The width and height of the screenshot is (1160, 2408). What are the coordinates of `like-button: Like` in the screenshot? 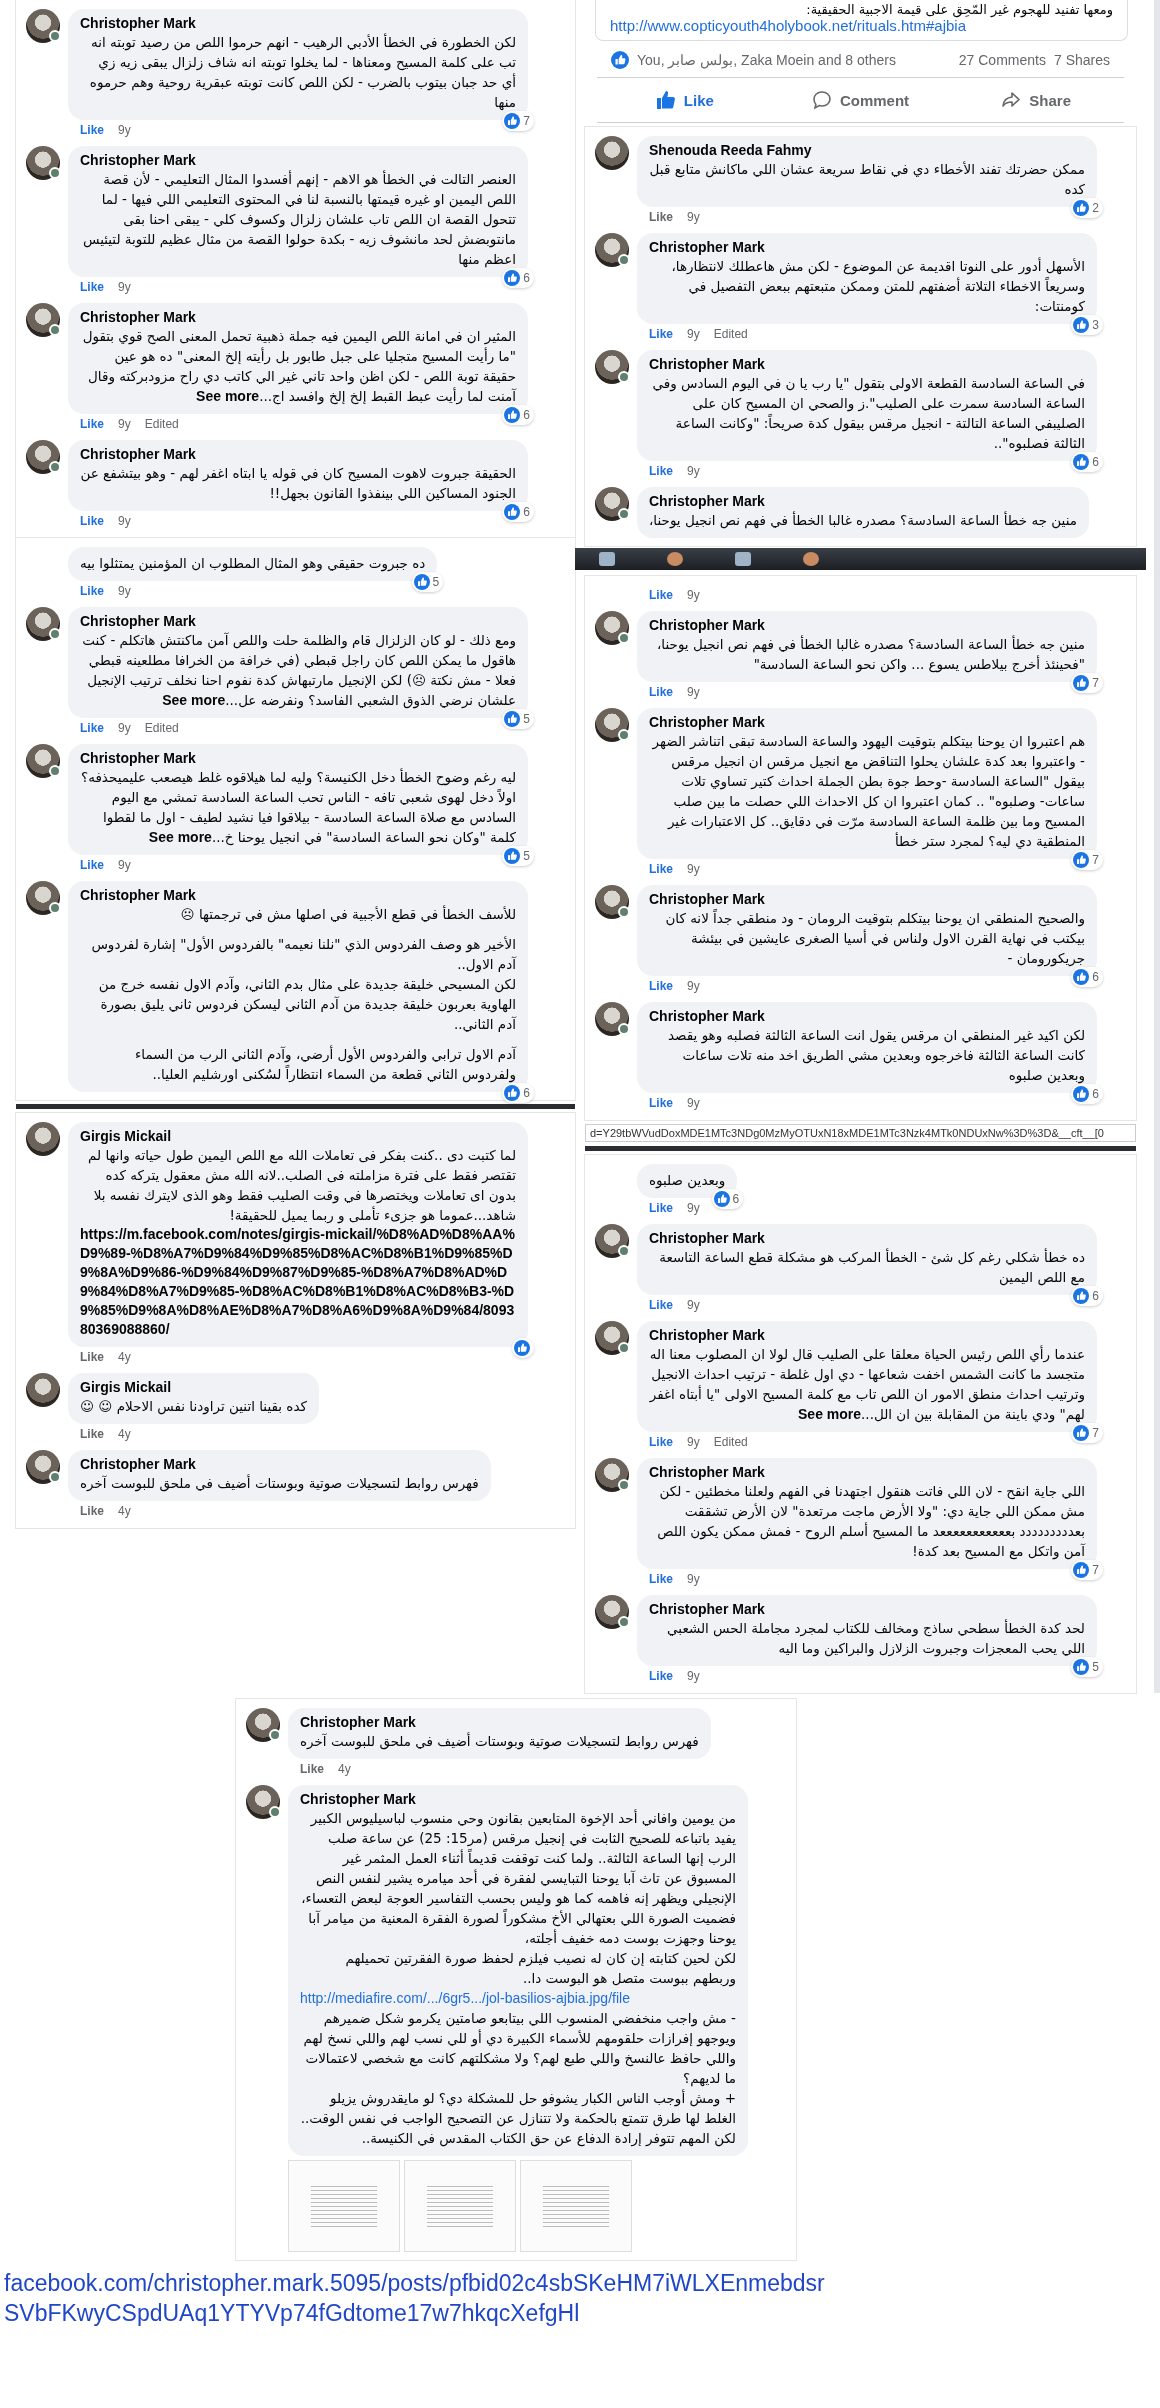 It's located at (685, 100).